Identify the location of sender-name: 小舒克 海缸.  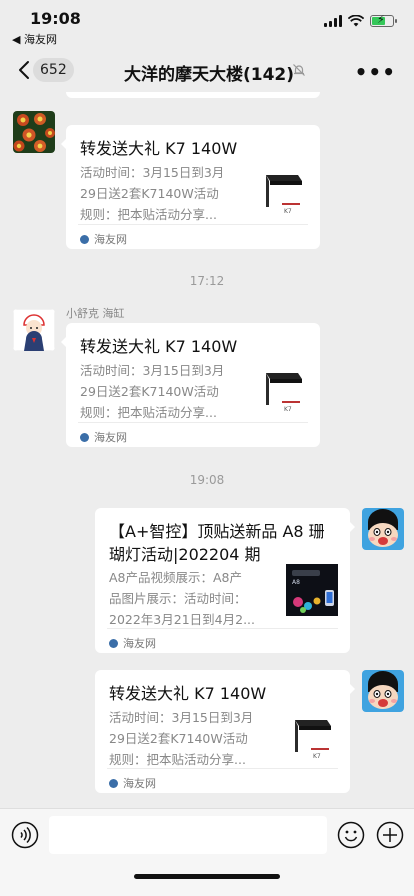
(95, 313).